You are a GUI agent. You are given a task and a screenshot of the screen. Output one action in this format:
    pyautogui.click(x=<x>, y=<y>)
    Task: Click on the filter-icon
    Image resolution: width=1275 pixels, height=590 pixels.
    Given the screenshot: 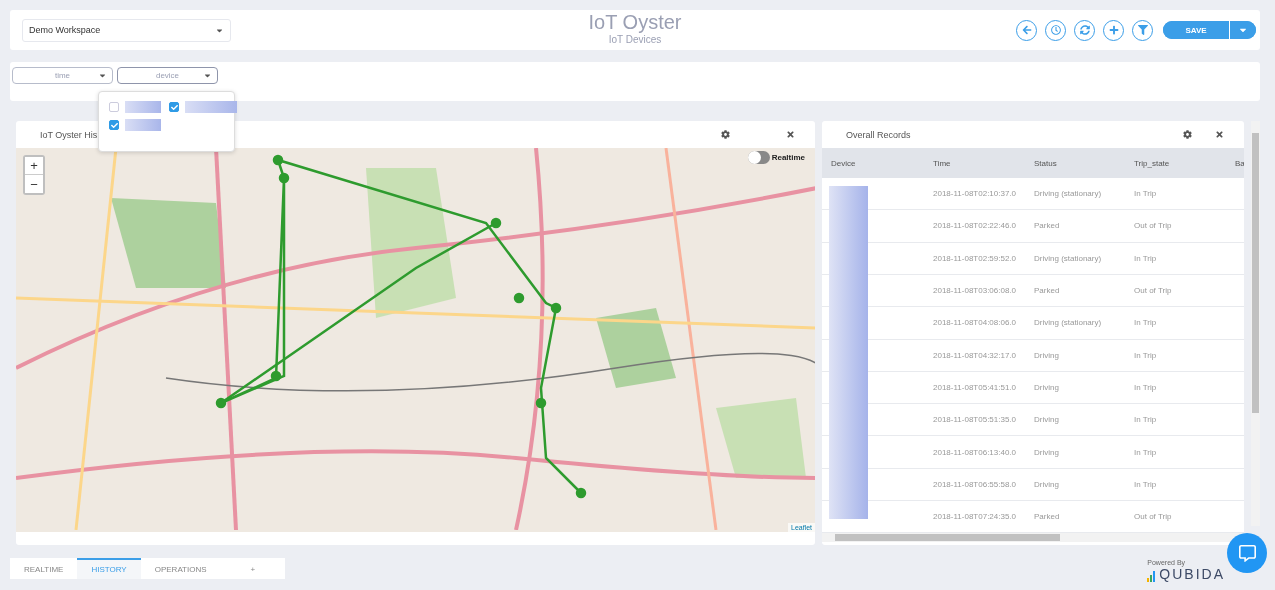 What is the action you would take?
    pyautogui.click(x=1142, y=30)
    